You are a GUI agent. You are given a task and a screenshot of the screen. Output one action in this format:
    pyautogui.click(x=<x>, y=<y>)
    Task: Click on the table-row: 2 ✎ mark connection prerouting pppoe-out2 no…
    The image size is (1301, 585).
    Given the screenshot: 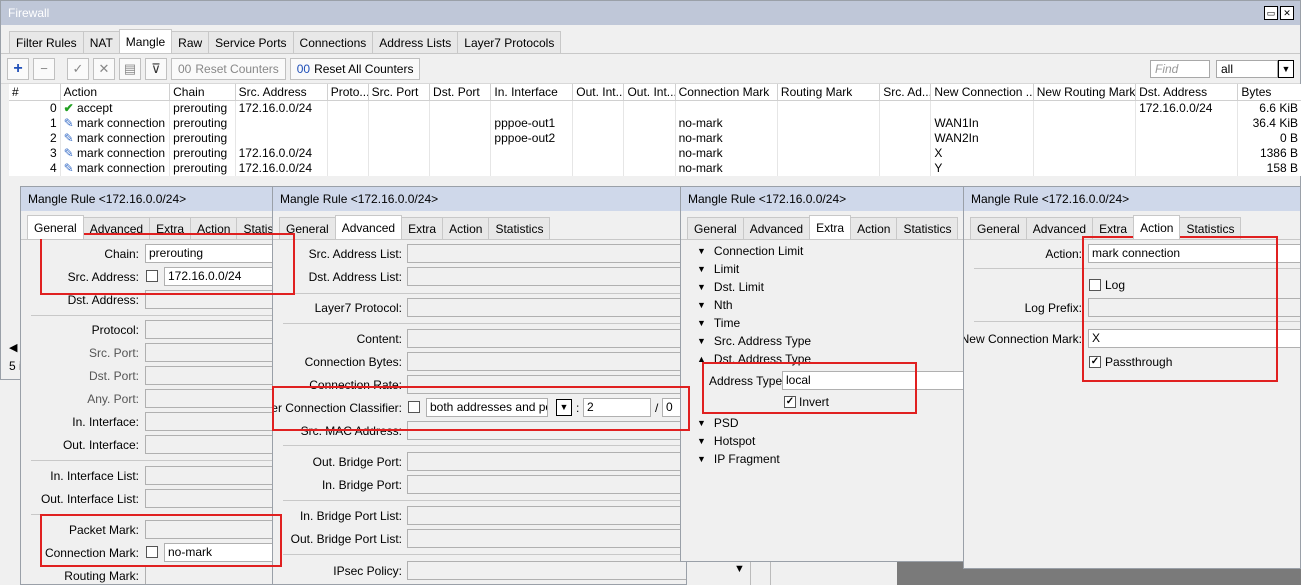 What is the action you would take?
    pyautogui.click(x=655, y=138)
    